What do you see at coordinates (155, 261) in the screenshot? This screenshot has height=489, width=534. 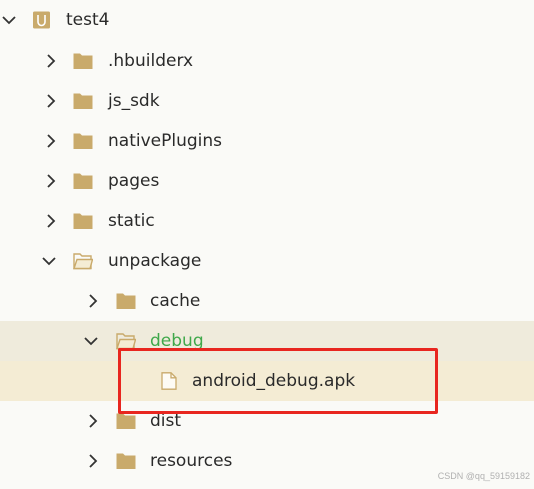 I see `tree-label: unpackage` at bounding box center [155, 261].